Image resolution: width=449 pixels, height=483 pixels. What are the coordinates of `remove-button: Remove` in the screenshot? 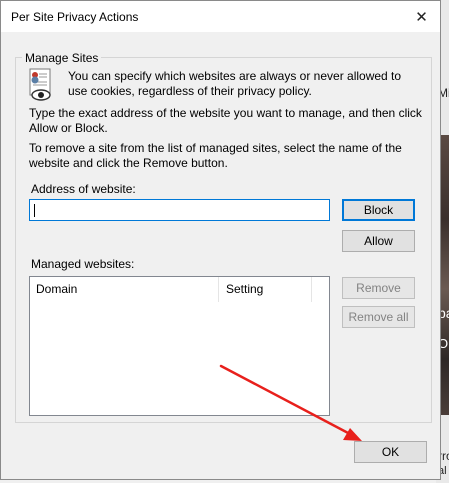 It's located at (378, 288).